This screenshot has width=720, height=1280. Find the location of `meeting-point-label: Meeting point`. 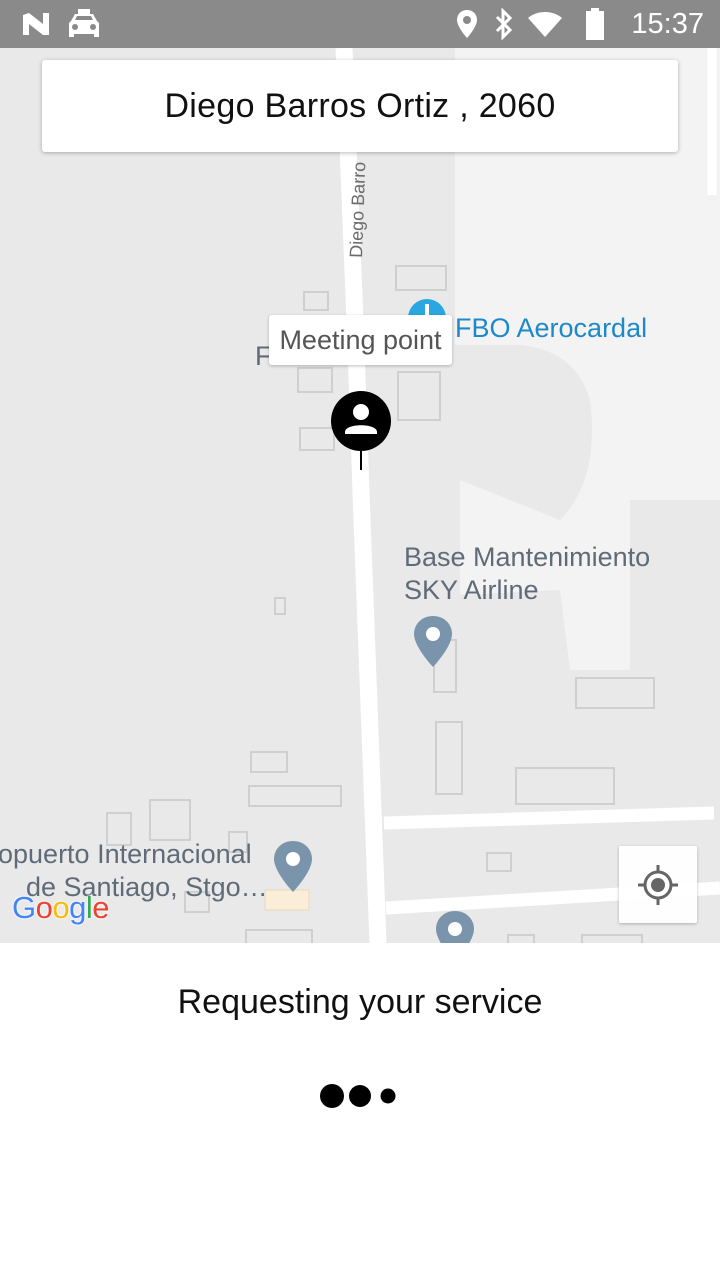

meeting-point-label: Meeting point is located at coordinates (360, 339).